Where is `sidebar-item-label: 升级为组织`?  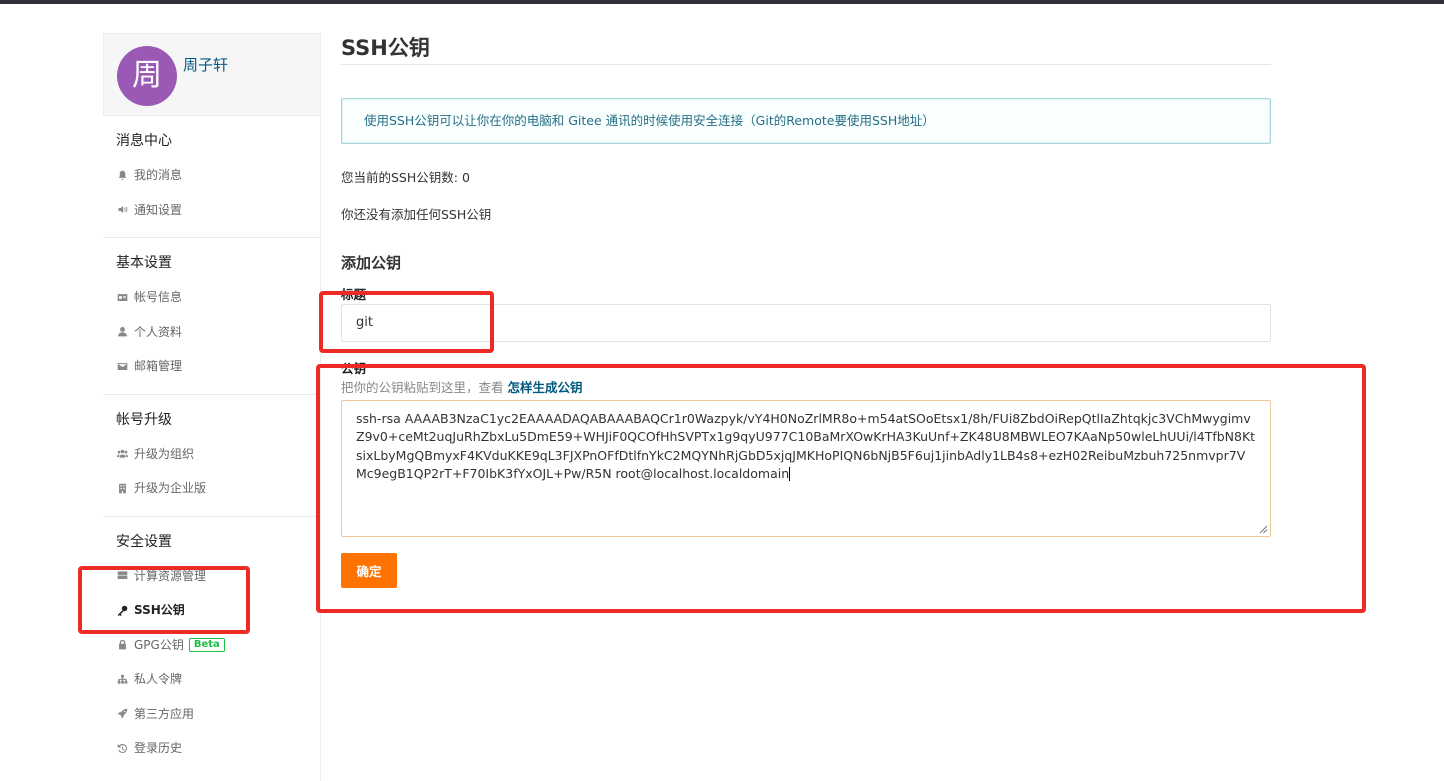
sidebar-item-label: 升级为组织 is located at coordinates (164, 453).